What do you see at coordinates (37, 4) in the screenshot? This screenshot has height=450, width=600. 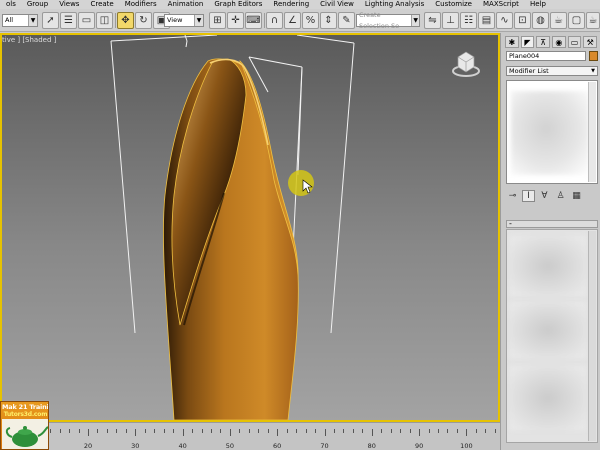 I see `menu-group: Group` at bounding box center [37, 4].